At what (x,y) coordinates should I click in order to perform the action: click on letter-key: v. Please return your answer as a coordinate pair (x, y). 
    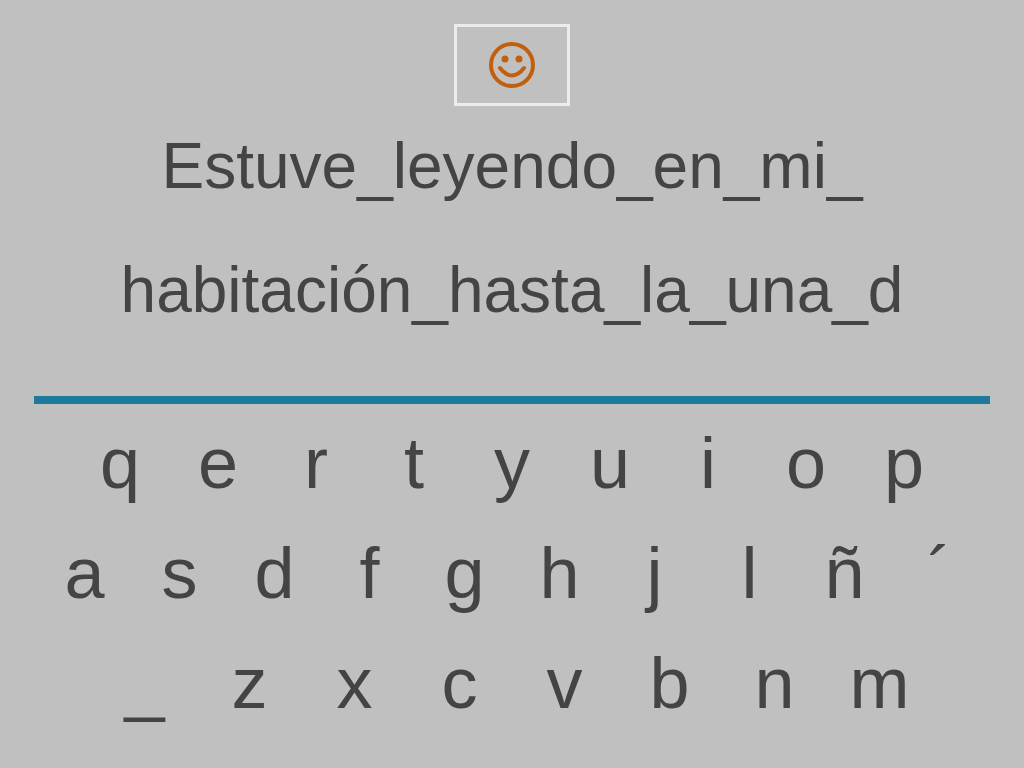
    Looking at the image, I should click on (564, 683).